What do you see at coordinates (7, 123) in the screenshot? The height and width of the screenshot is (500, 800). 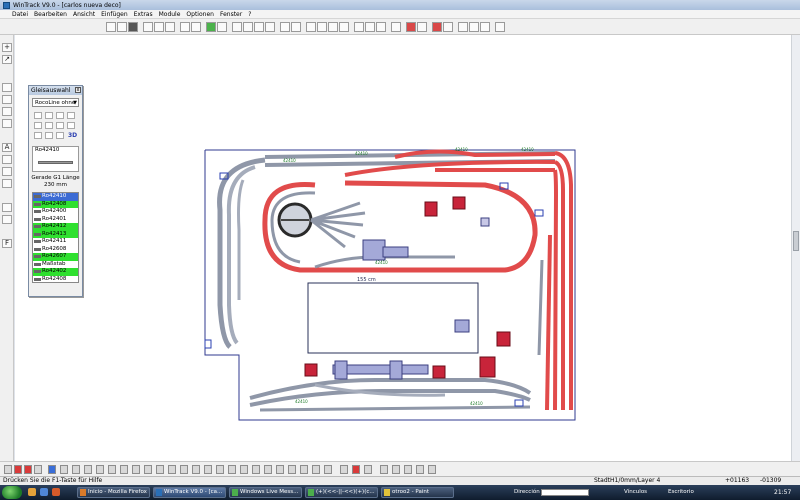 I see `arc-tool-icon` at bounding box center [7, 123].